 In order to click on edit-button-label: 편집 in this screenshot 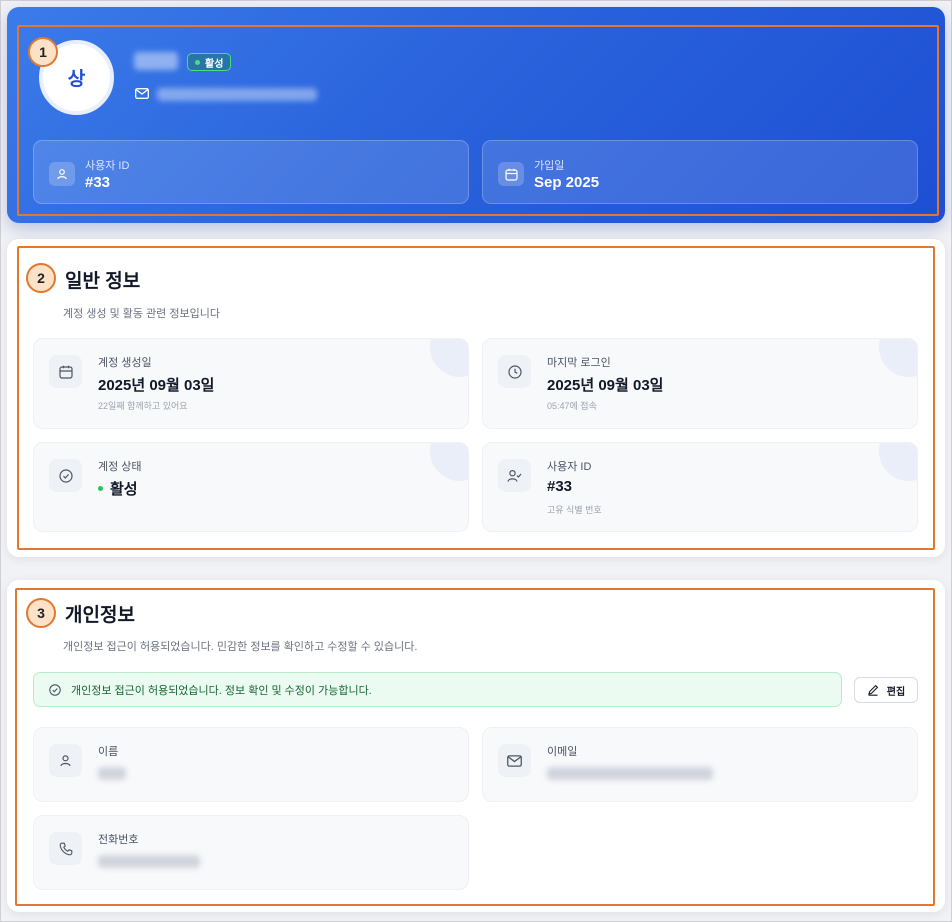, I will do `click(896, 692)`.